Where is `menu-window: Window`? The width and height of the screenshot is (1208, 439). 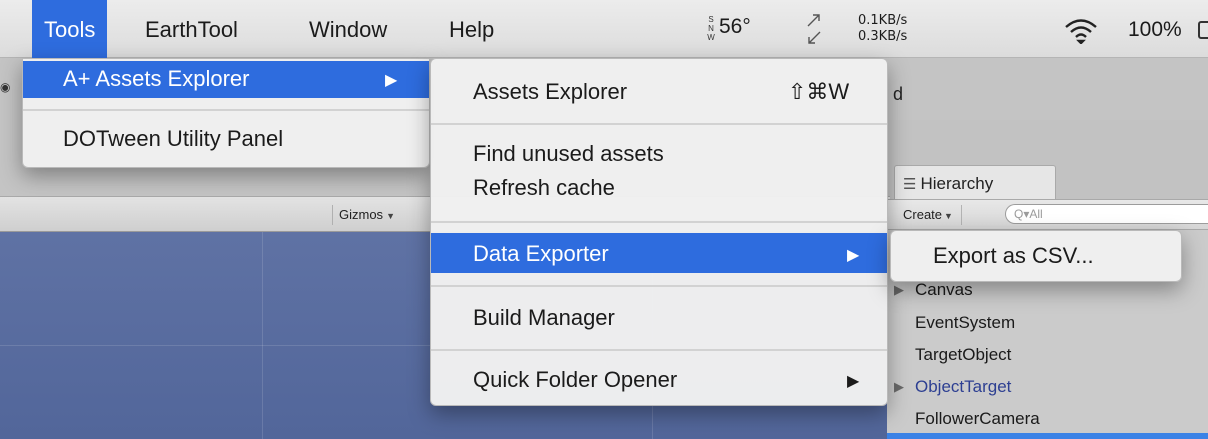 menu-window: Window is located at coordinates (348, 29).